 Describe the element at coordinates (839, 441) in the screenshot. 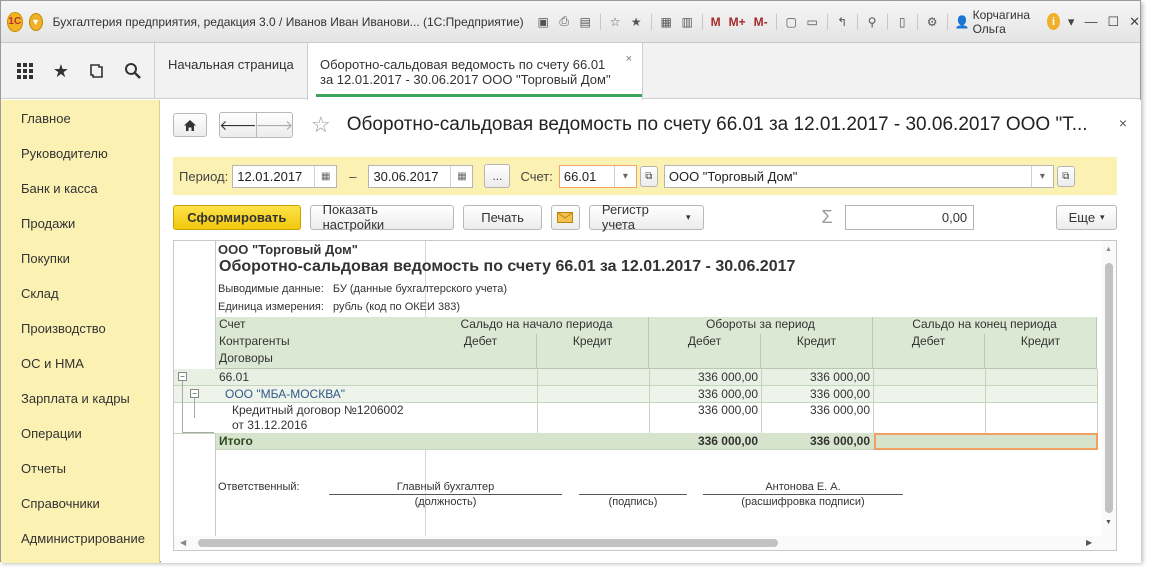

I see `total-turn-credit: 336 000,00` at that location.